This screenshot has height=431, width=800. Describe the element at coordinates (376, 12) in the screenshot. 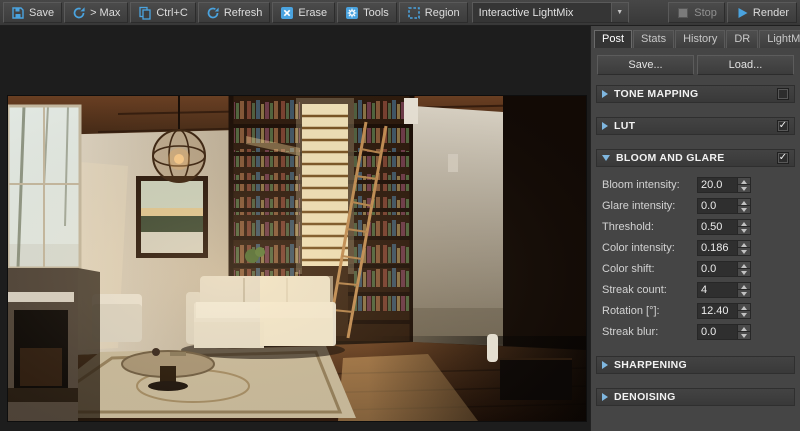

I see `button-label: Tools` at that location.